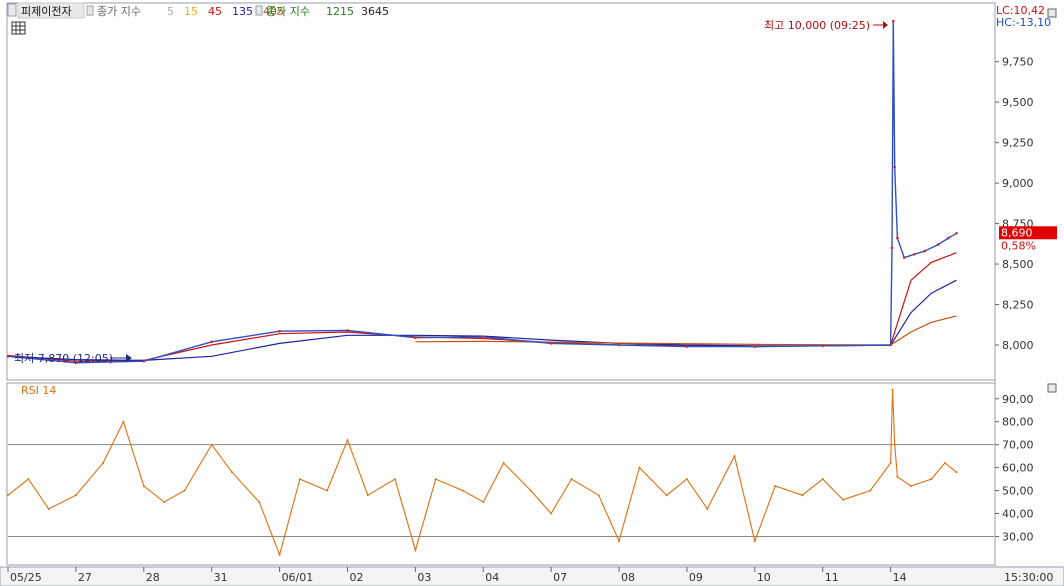 The width and height of the screenshot is (1064, 586). I want to click on date-tick-label: 14, so click(900, 577).